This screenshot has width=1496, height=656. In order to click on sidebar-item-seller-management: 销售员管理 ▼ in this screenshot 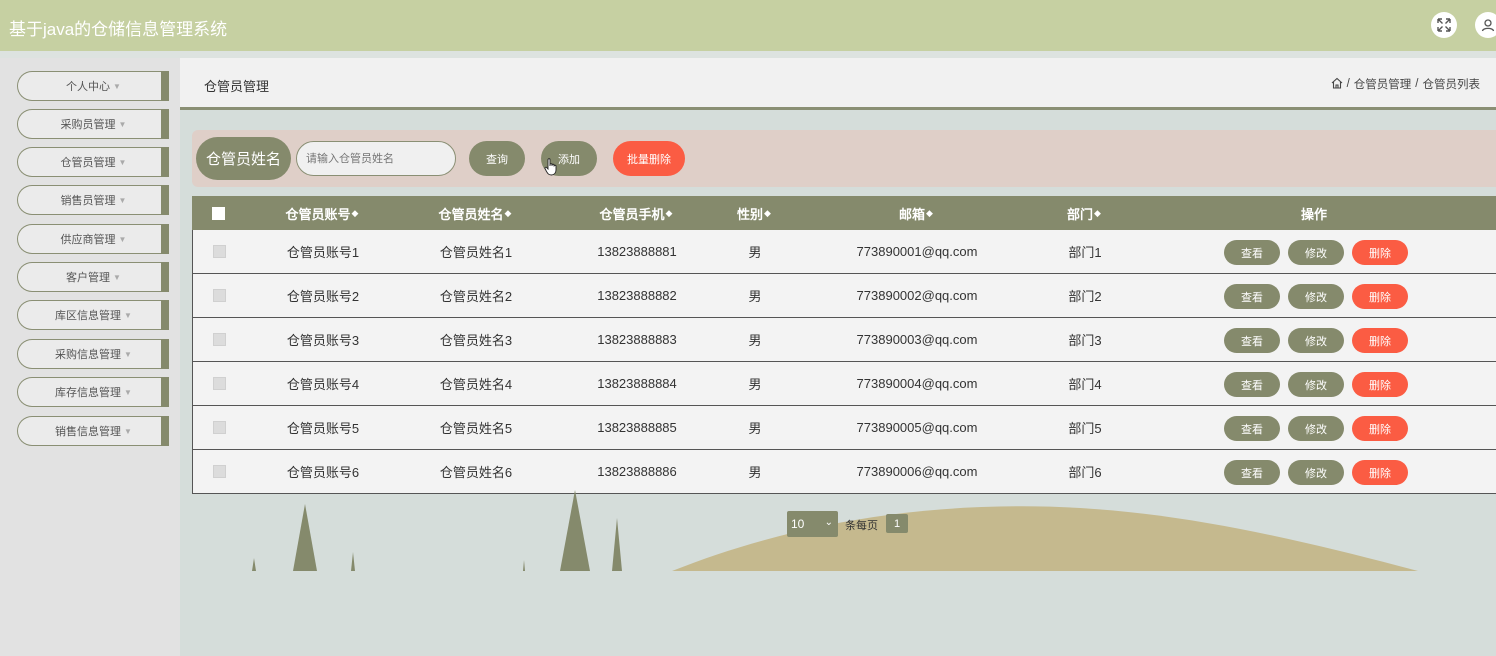, I will do `click(93, 200)`.